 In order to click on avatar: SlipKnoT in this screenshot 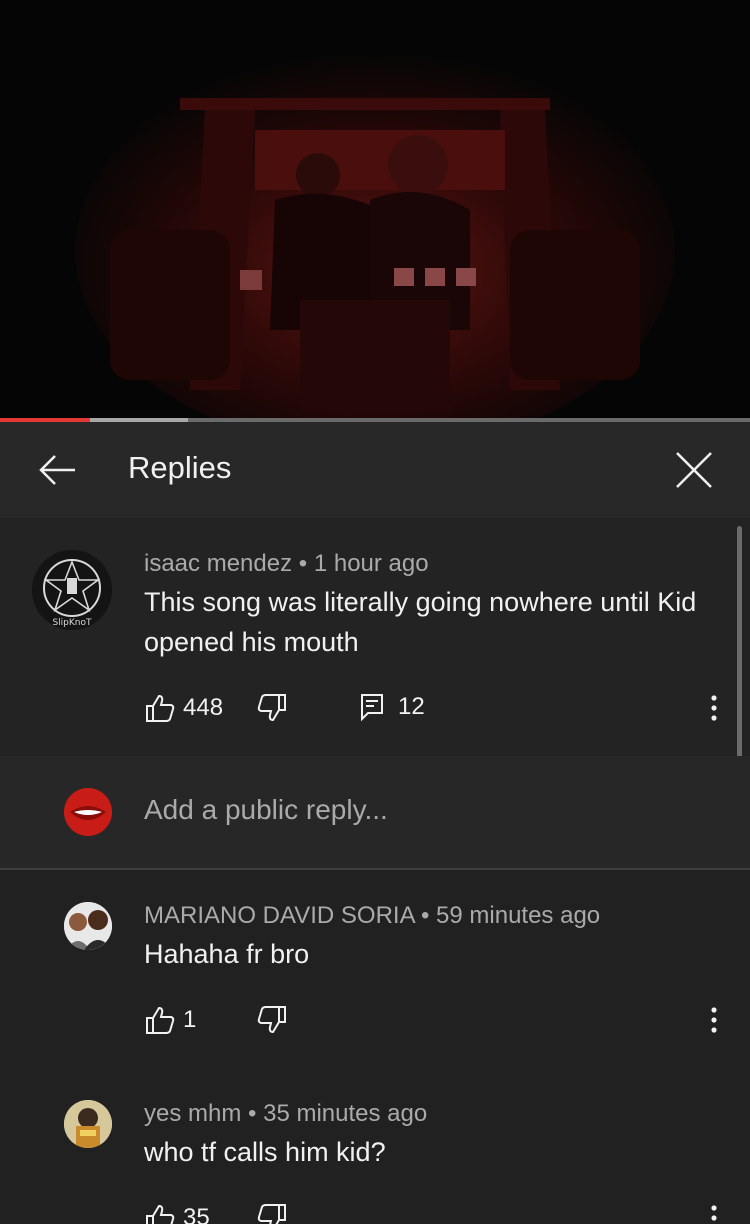, I will do `click(72, 590)`.